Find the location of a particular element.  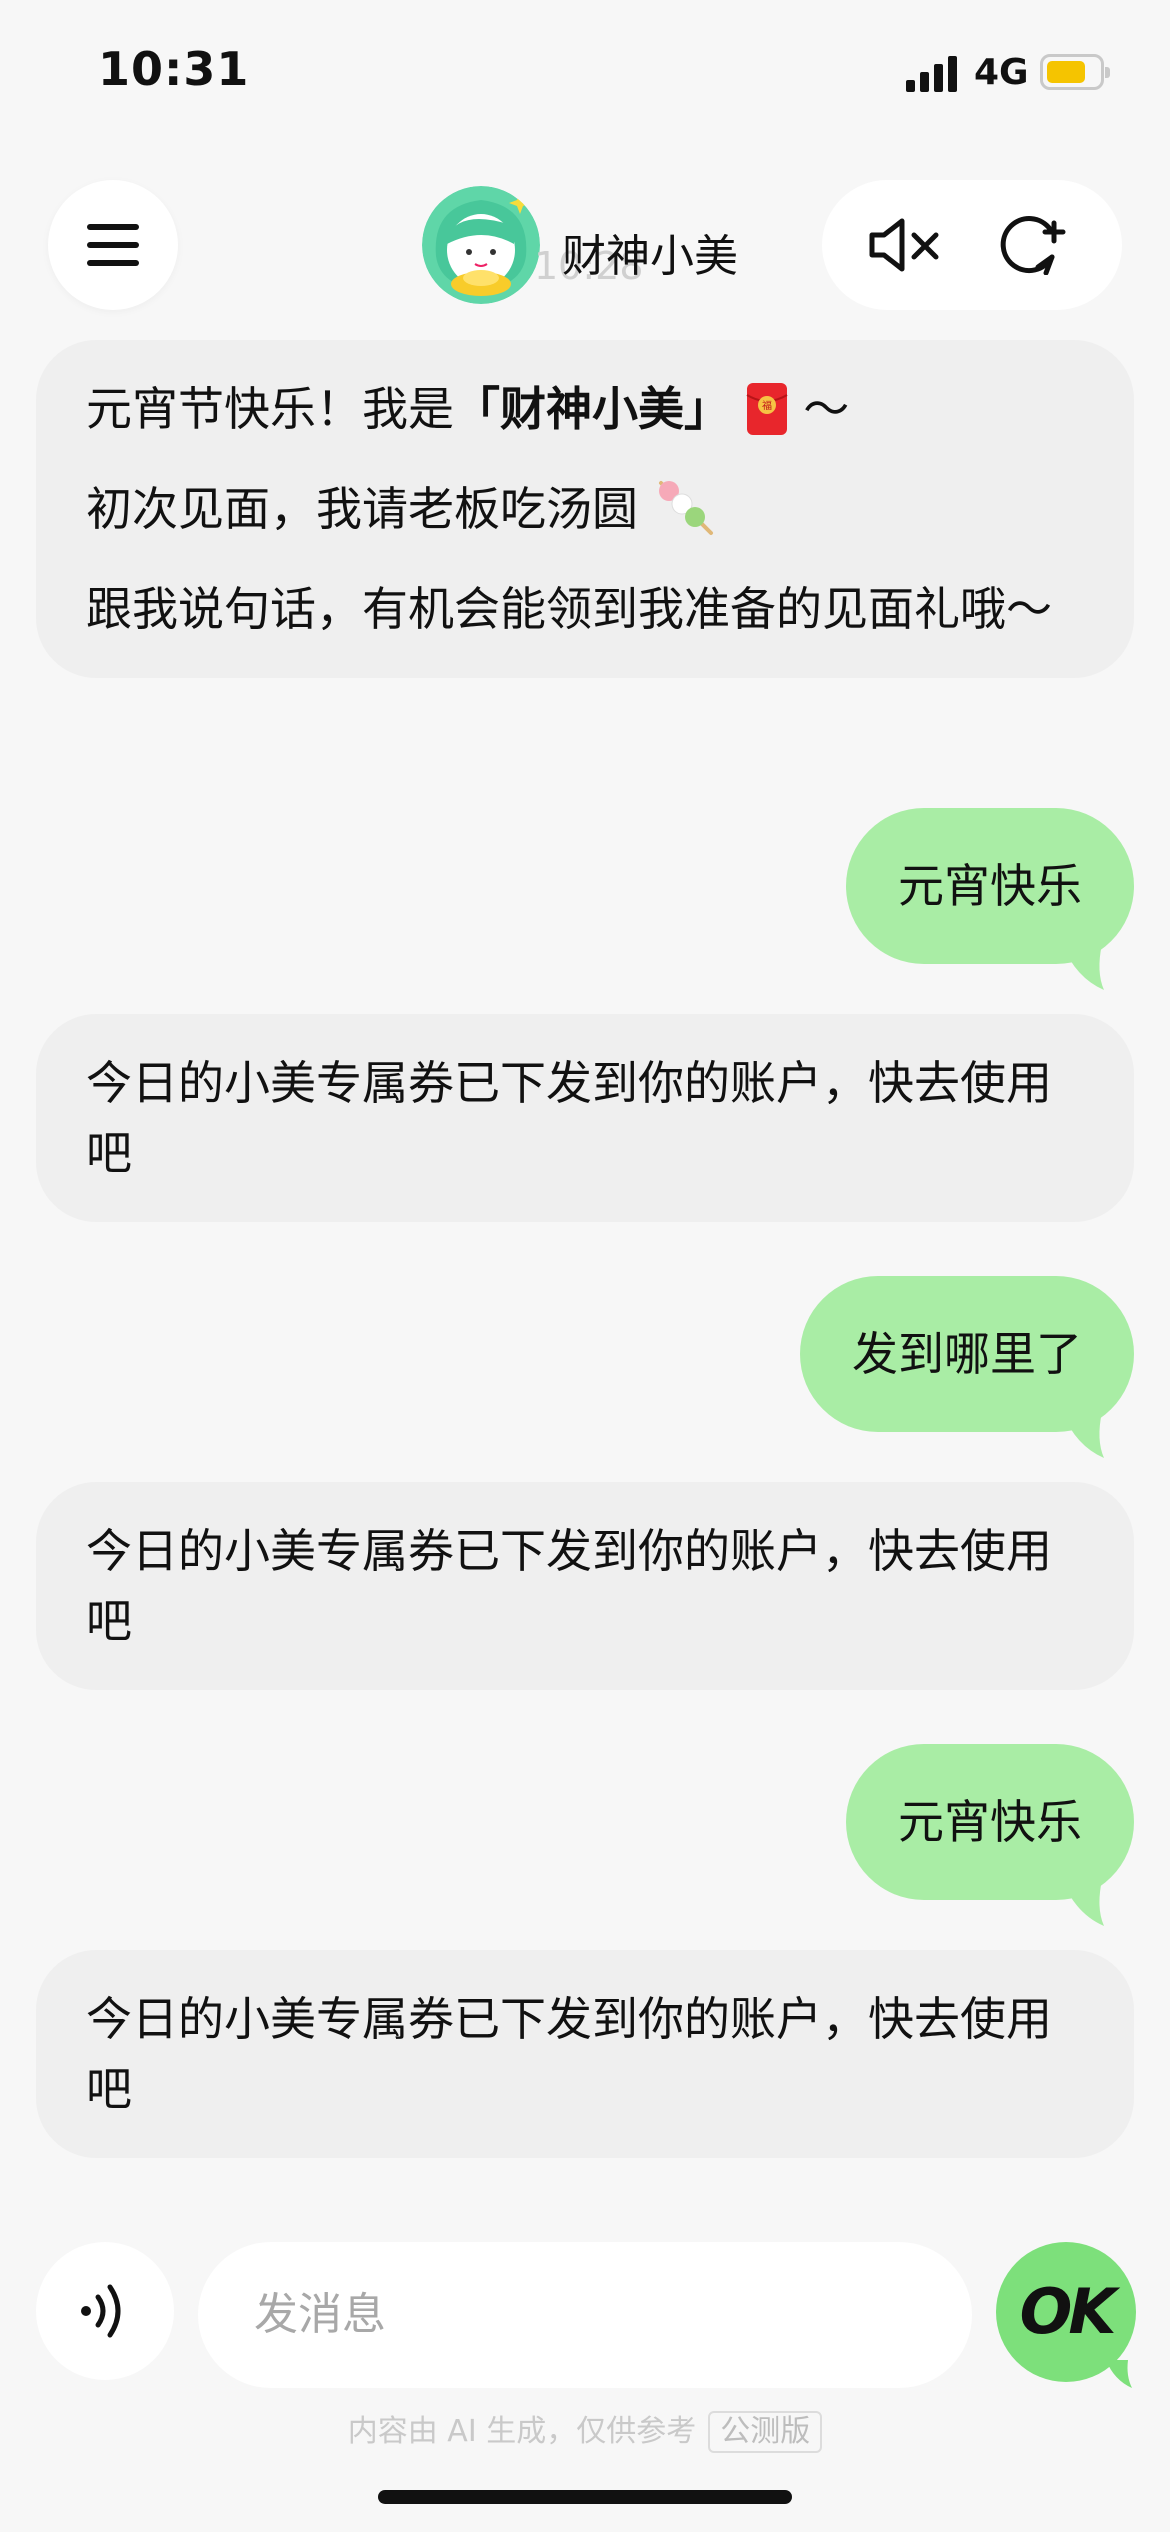

menu-button is located at coordinates (113, 245).